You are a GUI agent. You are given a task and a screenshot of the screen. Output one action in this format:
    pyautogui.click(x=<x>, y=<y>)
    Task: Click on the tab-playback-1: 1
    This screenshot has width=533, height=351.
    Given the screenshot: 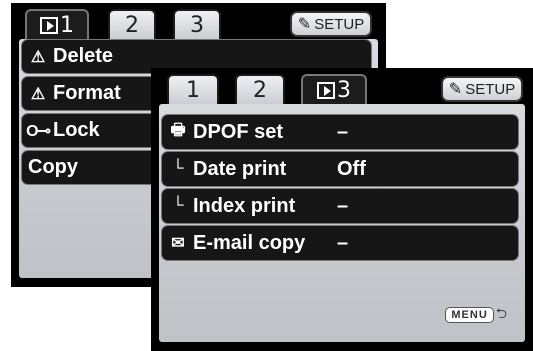 What is the action you would take?
    pyautogui.click(x=57, y=24)
    